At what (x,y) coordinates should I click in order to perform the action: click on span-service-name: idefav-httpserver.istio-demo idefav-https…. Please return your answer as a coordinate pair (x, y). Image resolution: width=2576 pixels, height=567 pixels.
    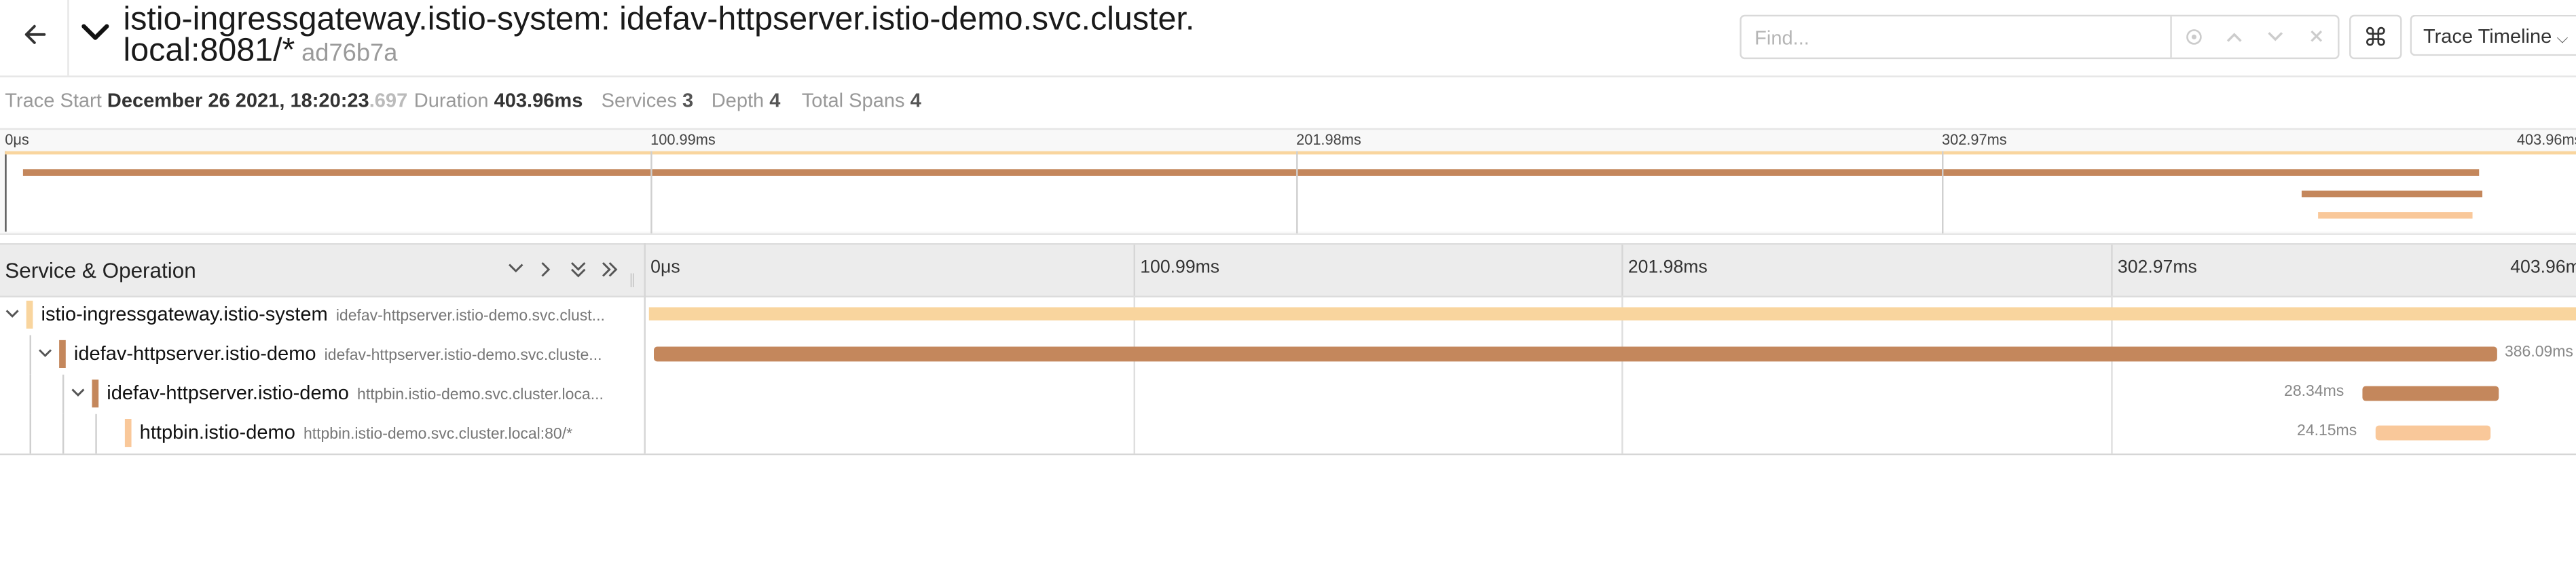
    Looking at the image, I should click on (338, 353).